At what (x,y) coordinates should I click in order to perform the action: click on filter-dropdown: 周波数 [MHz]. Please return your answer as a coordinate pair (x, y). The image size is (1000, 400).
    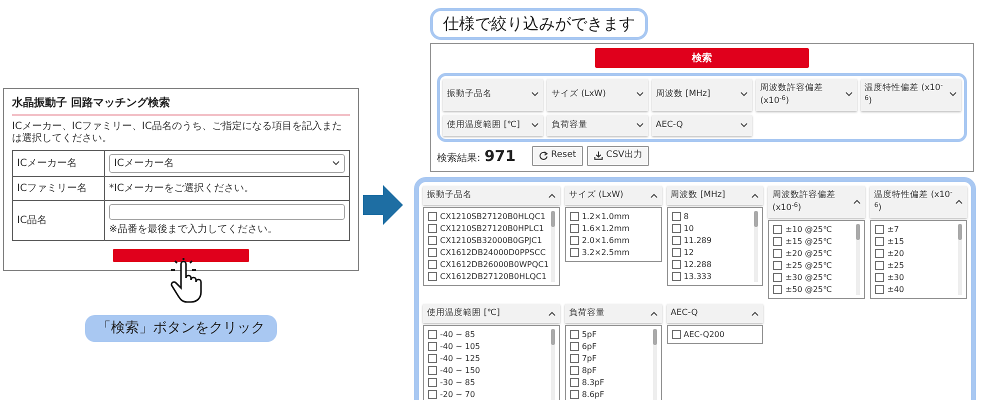
    Looking at the image, I should click on (702, 94).